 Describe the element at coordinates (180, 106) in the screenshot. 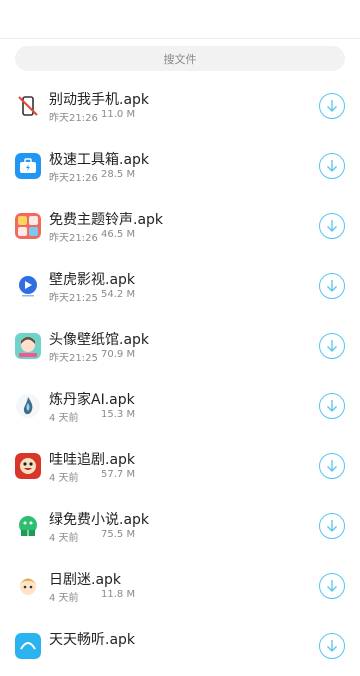

I see `file-row: 别动我手机.apk 昨天21:26 11.0 M` at that location.